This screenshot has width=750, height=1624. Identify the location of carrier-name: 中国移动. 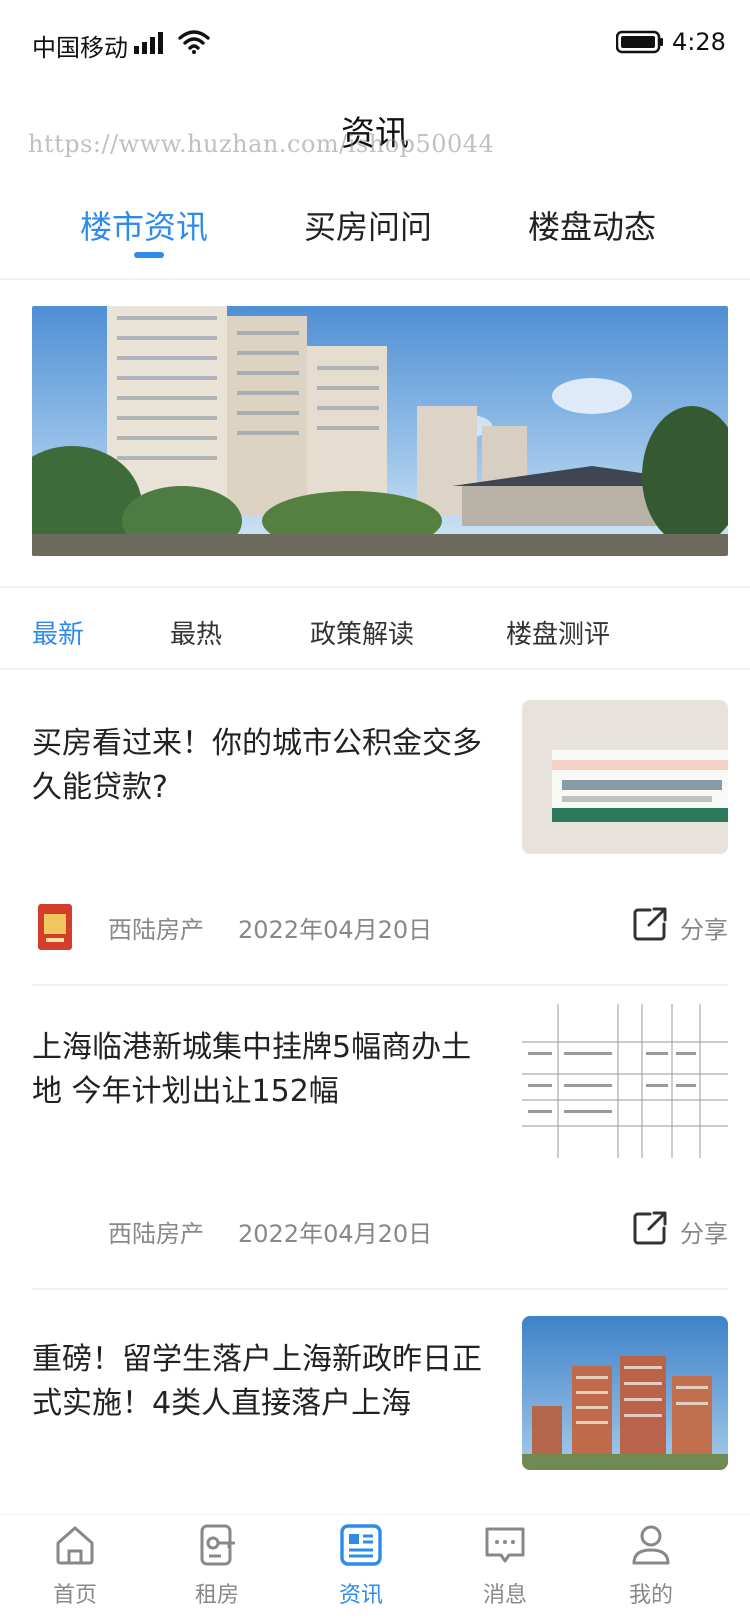
(80, 48).